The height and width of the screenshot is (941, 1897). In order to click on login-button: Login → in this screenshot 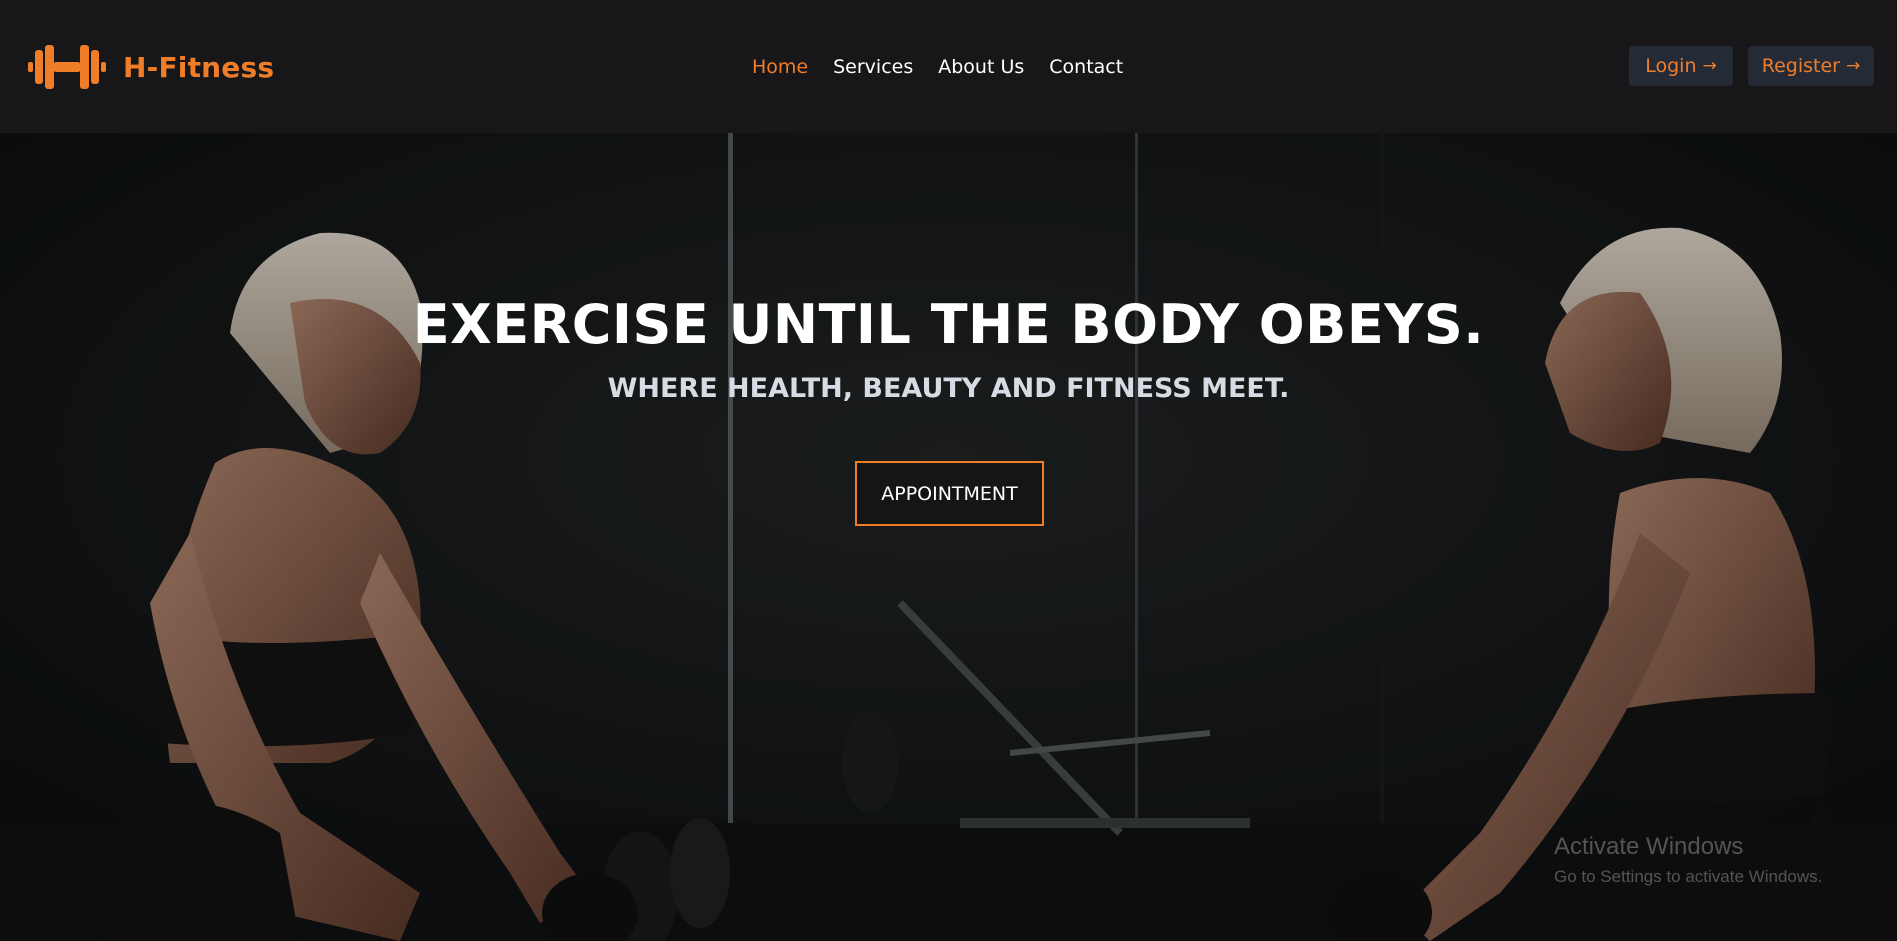, I will do `click(1681, 66)`.